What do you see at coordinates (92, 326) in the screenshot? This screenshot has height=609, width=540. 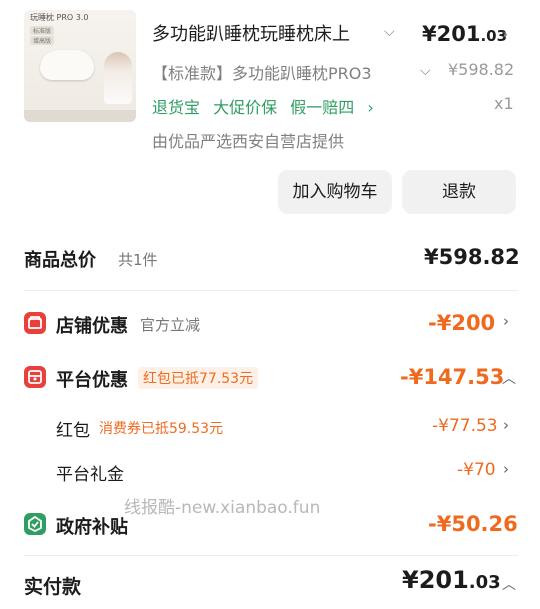 I see `store-discount-label: 店铺优惠` at bounding box center [92, 326].